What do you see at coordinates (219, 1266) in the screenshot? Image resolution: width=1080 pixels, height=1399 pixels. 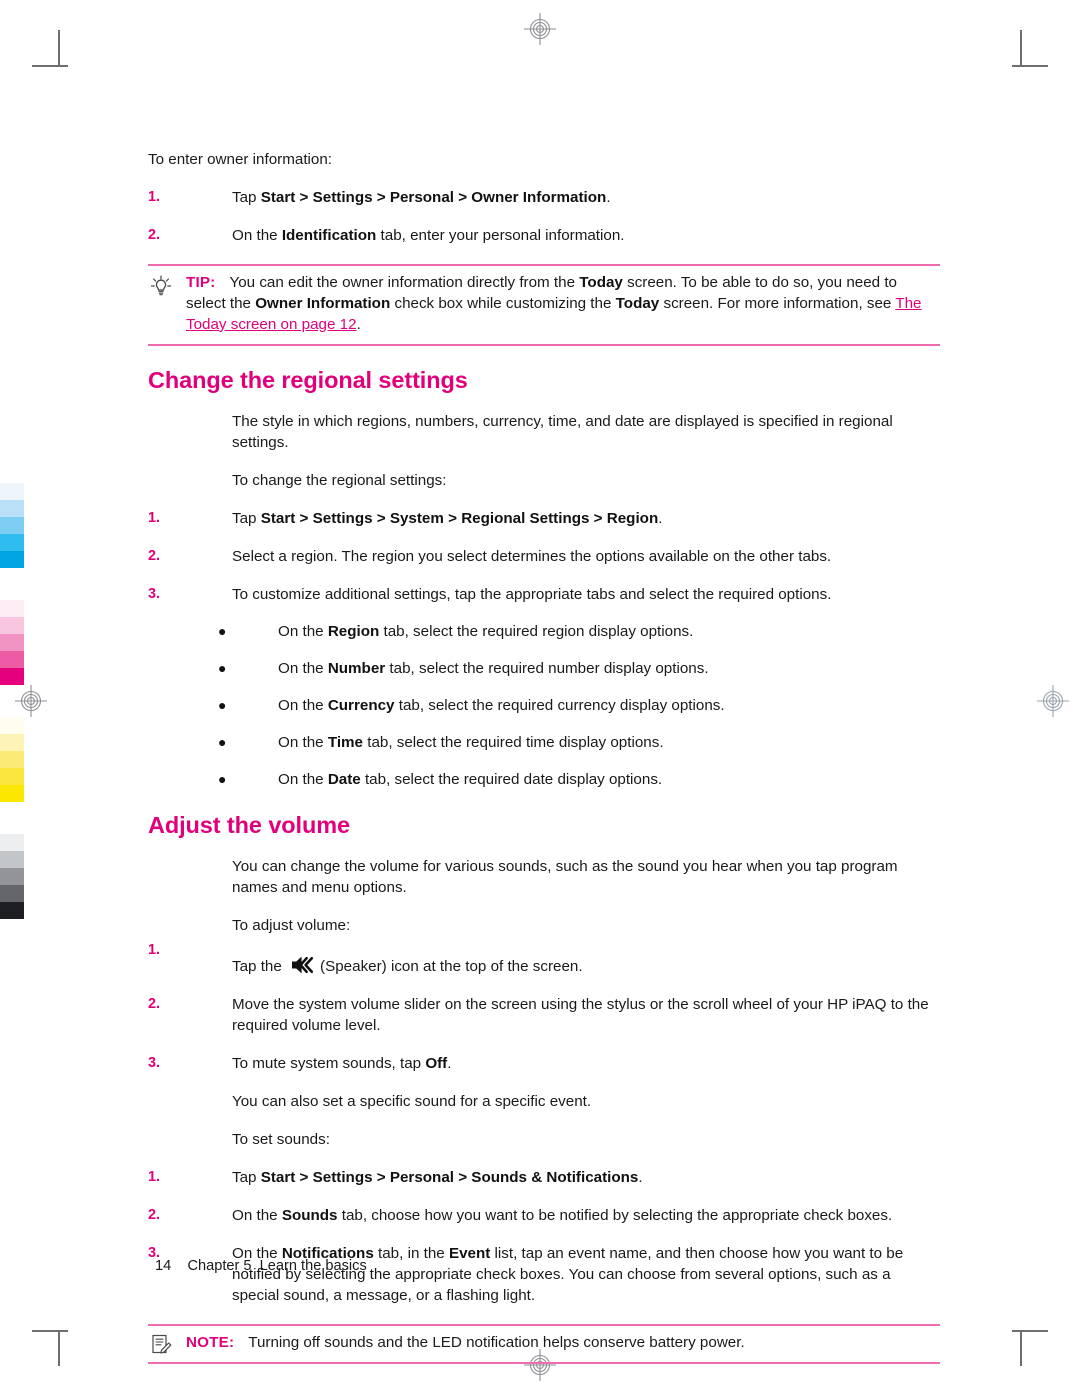 I see `footer-chapter: Chapter 5` at bounding box center [219, 1266].